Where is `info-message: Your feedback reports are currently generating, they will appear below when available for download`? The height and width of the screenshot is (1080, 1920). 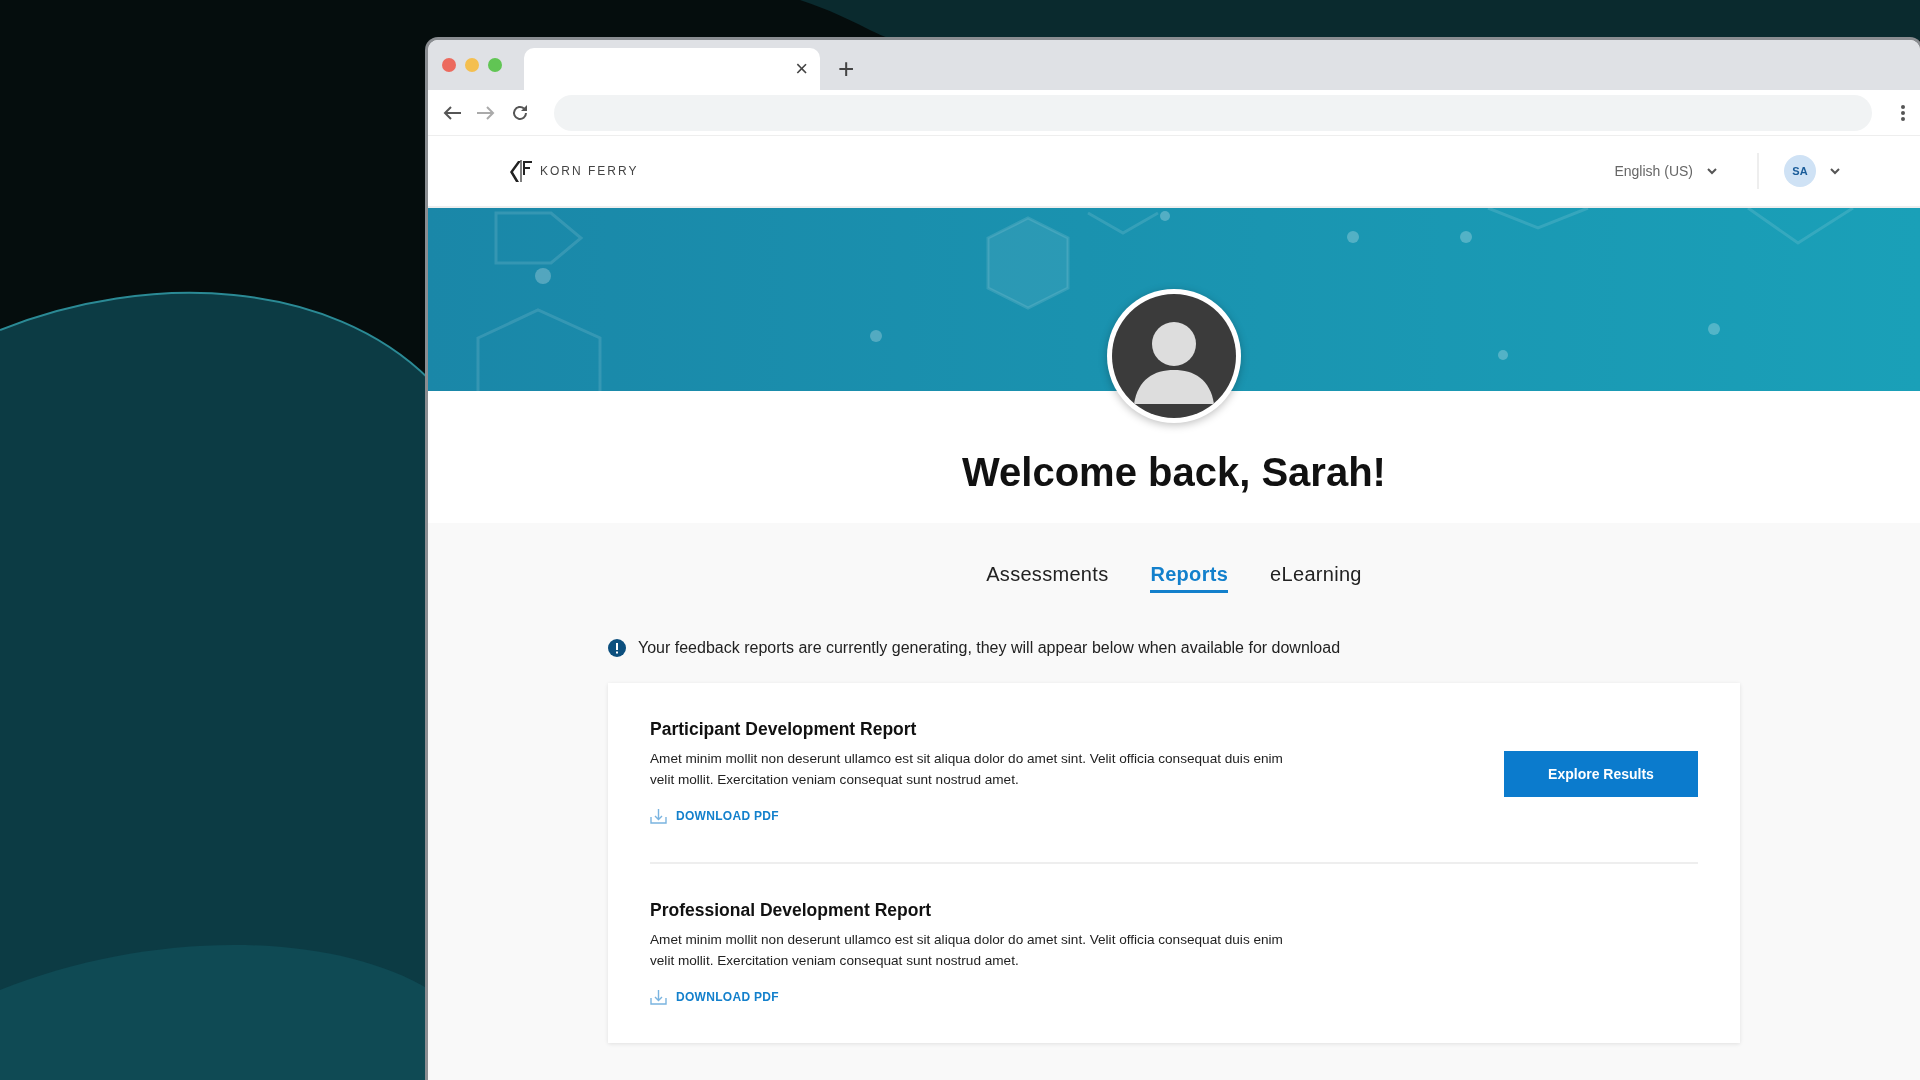
info-message: Your feedback reports are currently generating, they will appear below when available for download is located at coordinates (989, 648).